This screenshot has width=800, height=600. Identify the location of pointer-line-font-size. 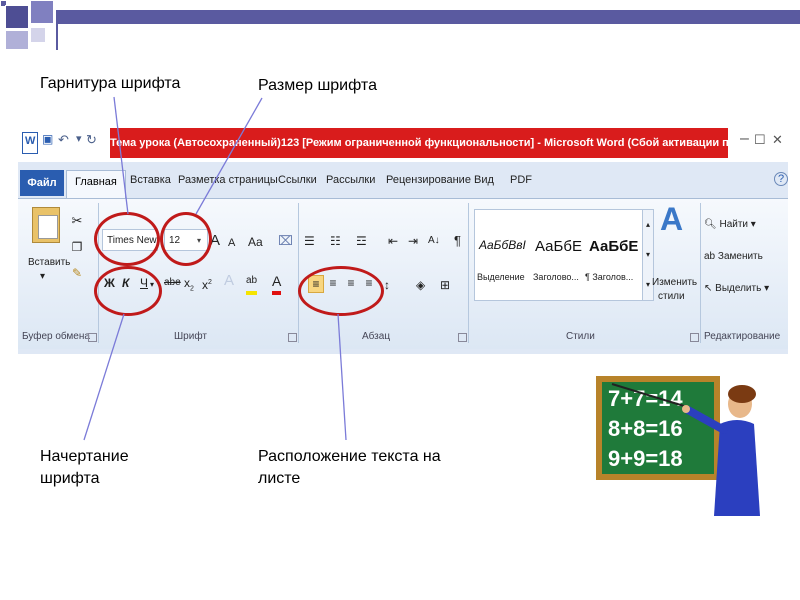
(229, 156).